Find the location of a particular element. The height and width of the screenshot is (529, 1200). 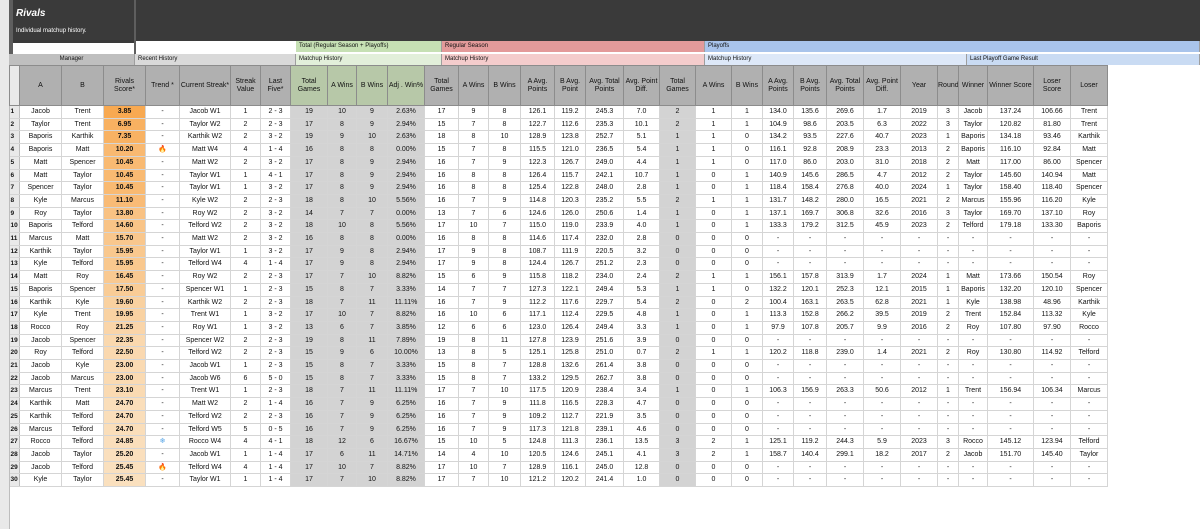

table-cell: 14.60 is located at coordinates (124, 226).